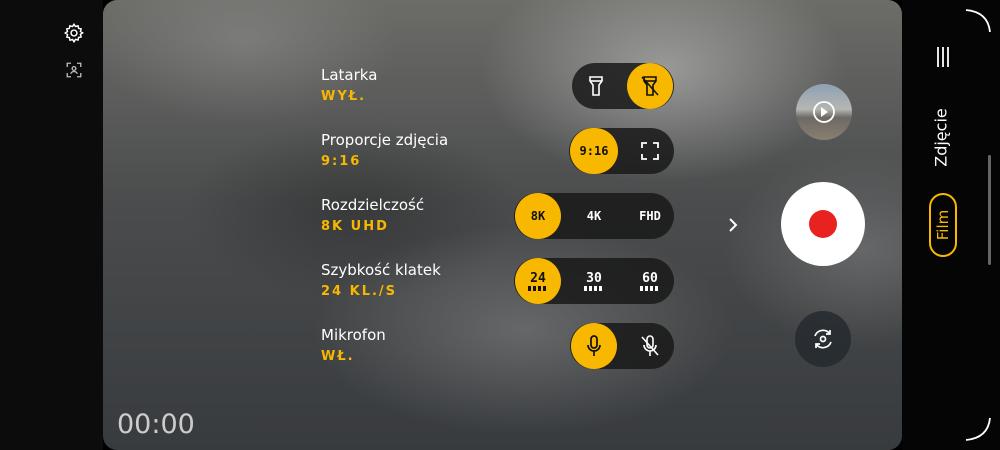  I want to click on fps-30-option: 30, so click(594, 281).